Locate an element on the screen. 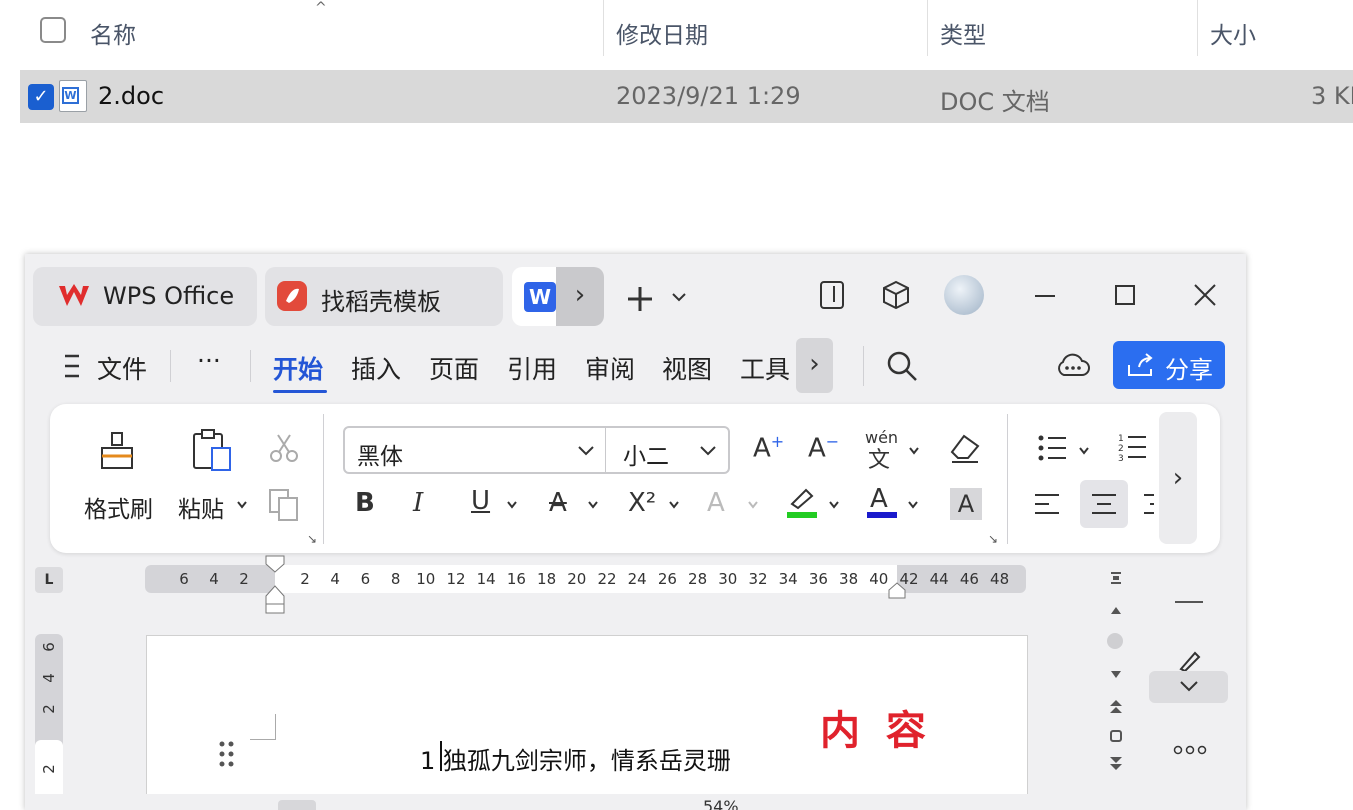  menu-scroll-right-icon: › is located at coordinates (814, 365).